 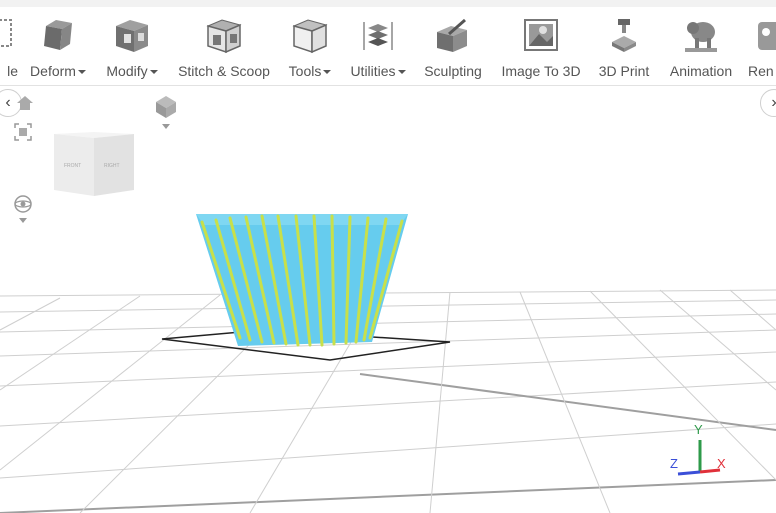 I want to click on toolbar-label: Modify, so click(x=132, y=71).